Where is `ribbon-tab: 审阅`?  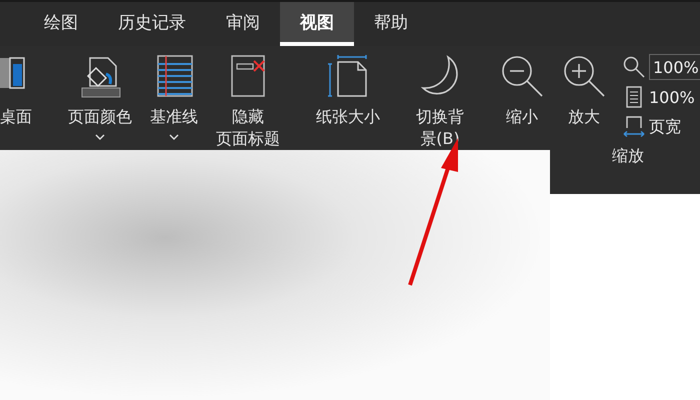
ribbon-tab: 审阅 is located at coordinates (243, 24).